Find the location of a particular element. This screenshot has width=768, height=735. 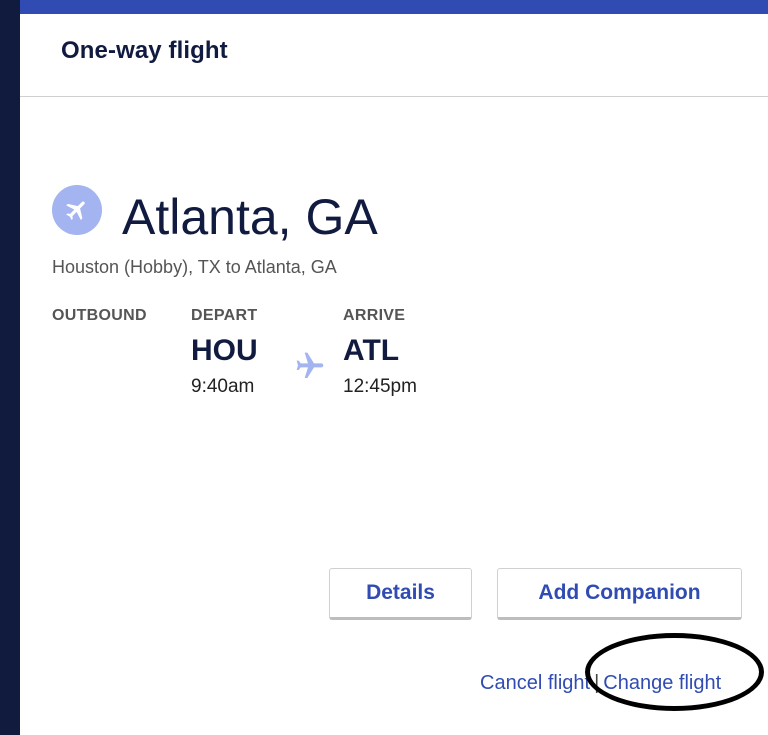

airplane-icon is located at coordinates (77, 210).